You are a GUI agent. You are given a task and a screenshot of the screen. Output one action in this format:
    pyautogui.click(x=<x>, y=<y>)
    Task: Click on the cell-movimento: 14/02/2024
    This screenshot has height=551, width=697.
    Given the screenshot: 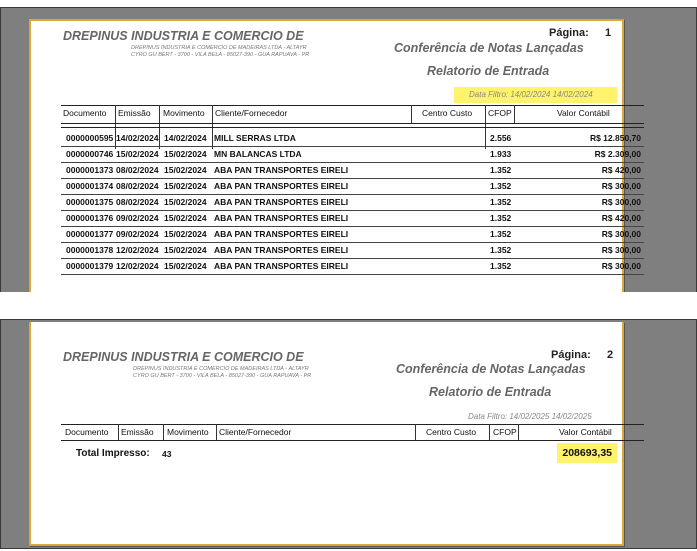 What is the action you would take?
    pyautogui.click(x=185, y=138)
    